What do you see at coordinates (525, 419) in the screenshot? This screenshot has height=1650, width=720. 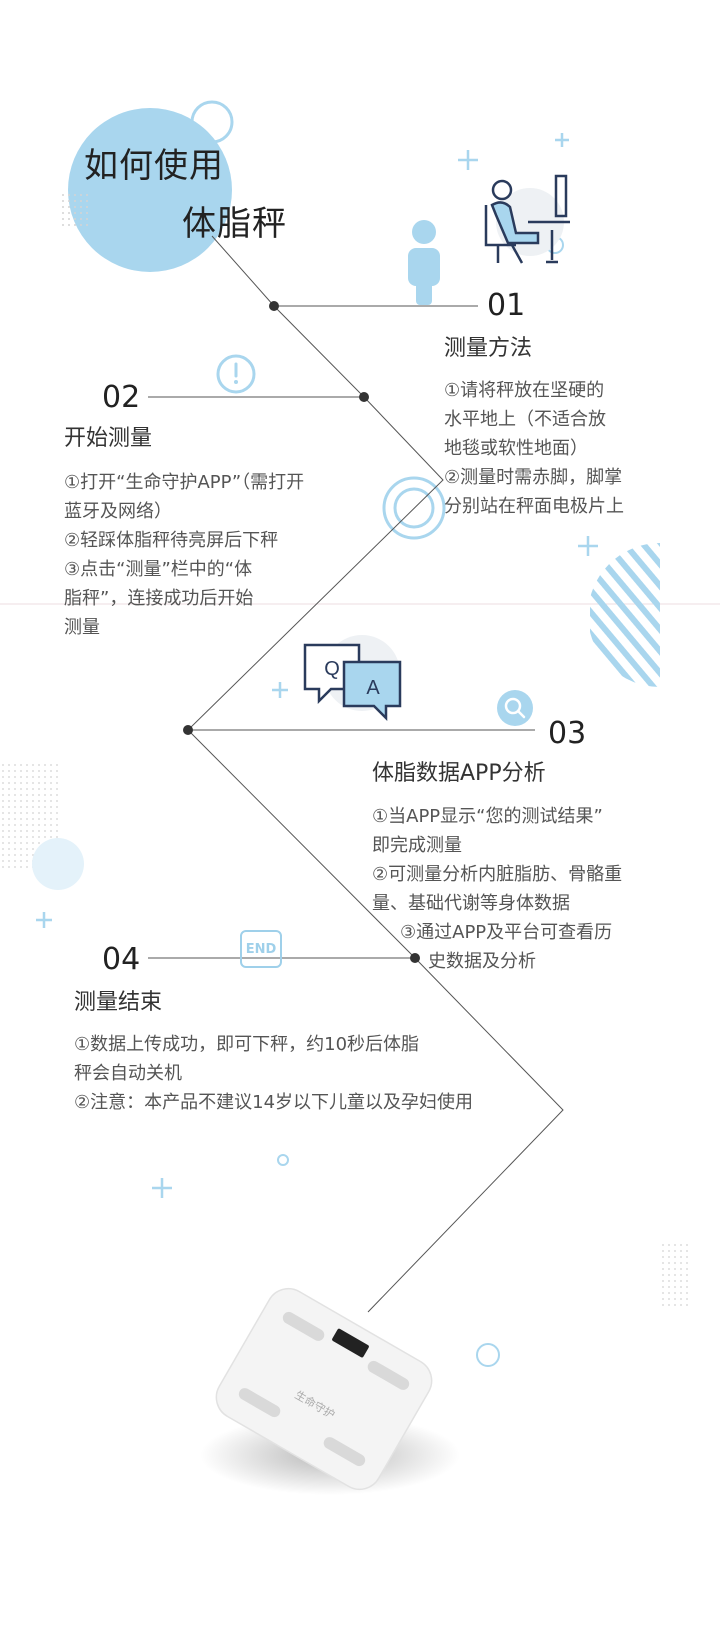 I see `step-01-line: 水平地上（不适合放` at bounding box center [525, 419].